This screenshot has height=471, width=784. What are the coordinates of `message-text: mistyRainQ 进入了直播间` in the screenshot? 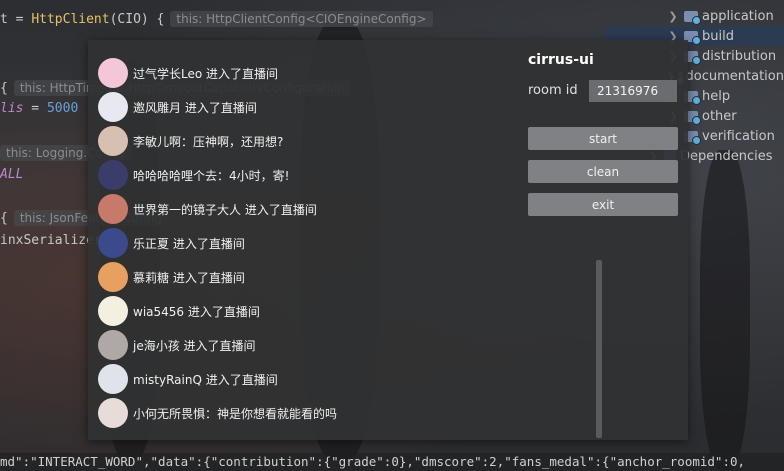 It's located at (205, 379).